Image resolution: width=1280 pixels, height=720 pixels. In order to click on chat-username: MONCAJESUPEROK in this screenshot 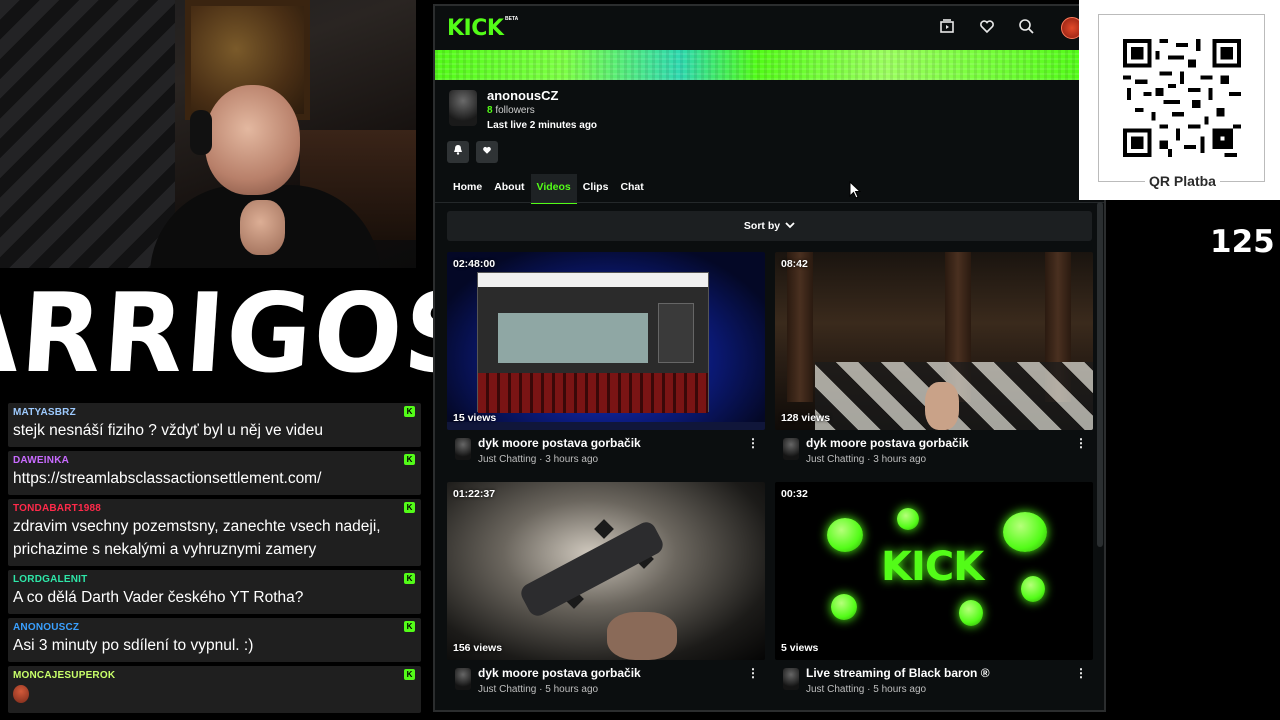, I will do `click(64, 675)`.